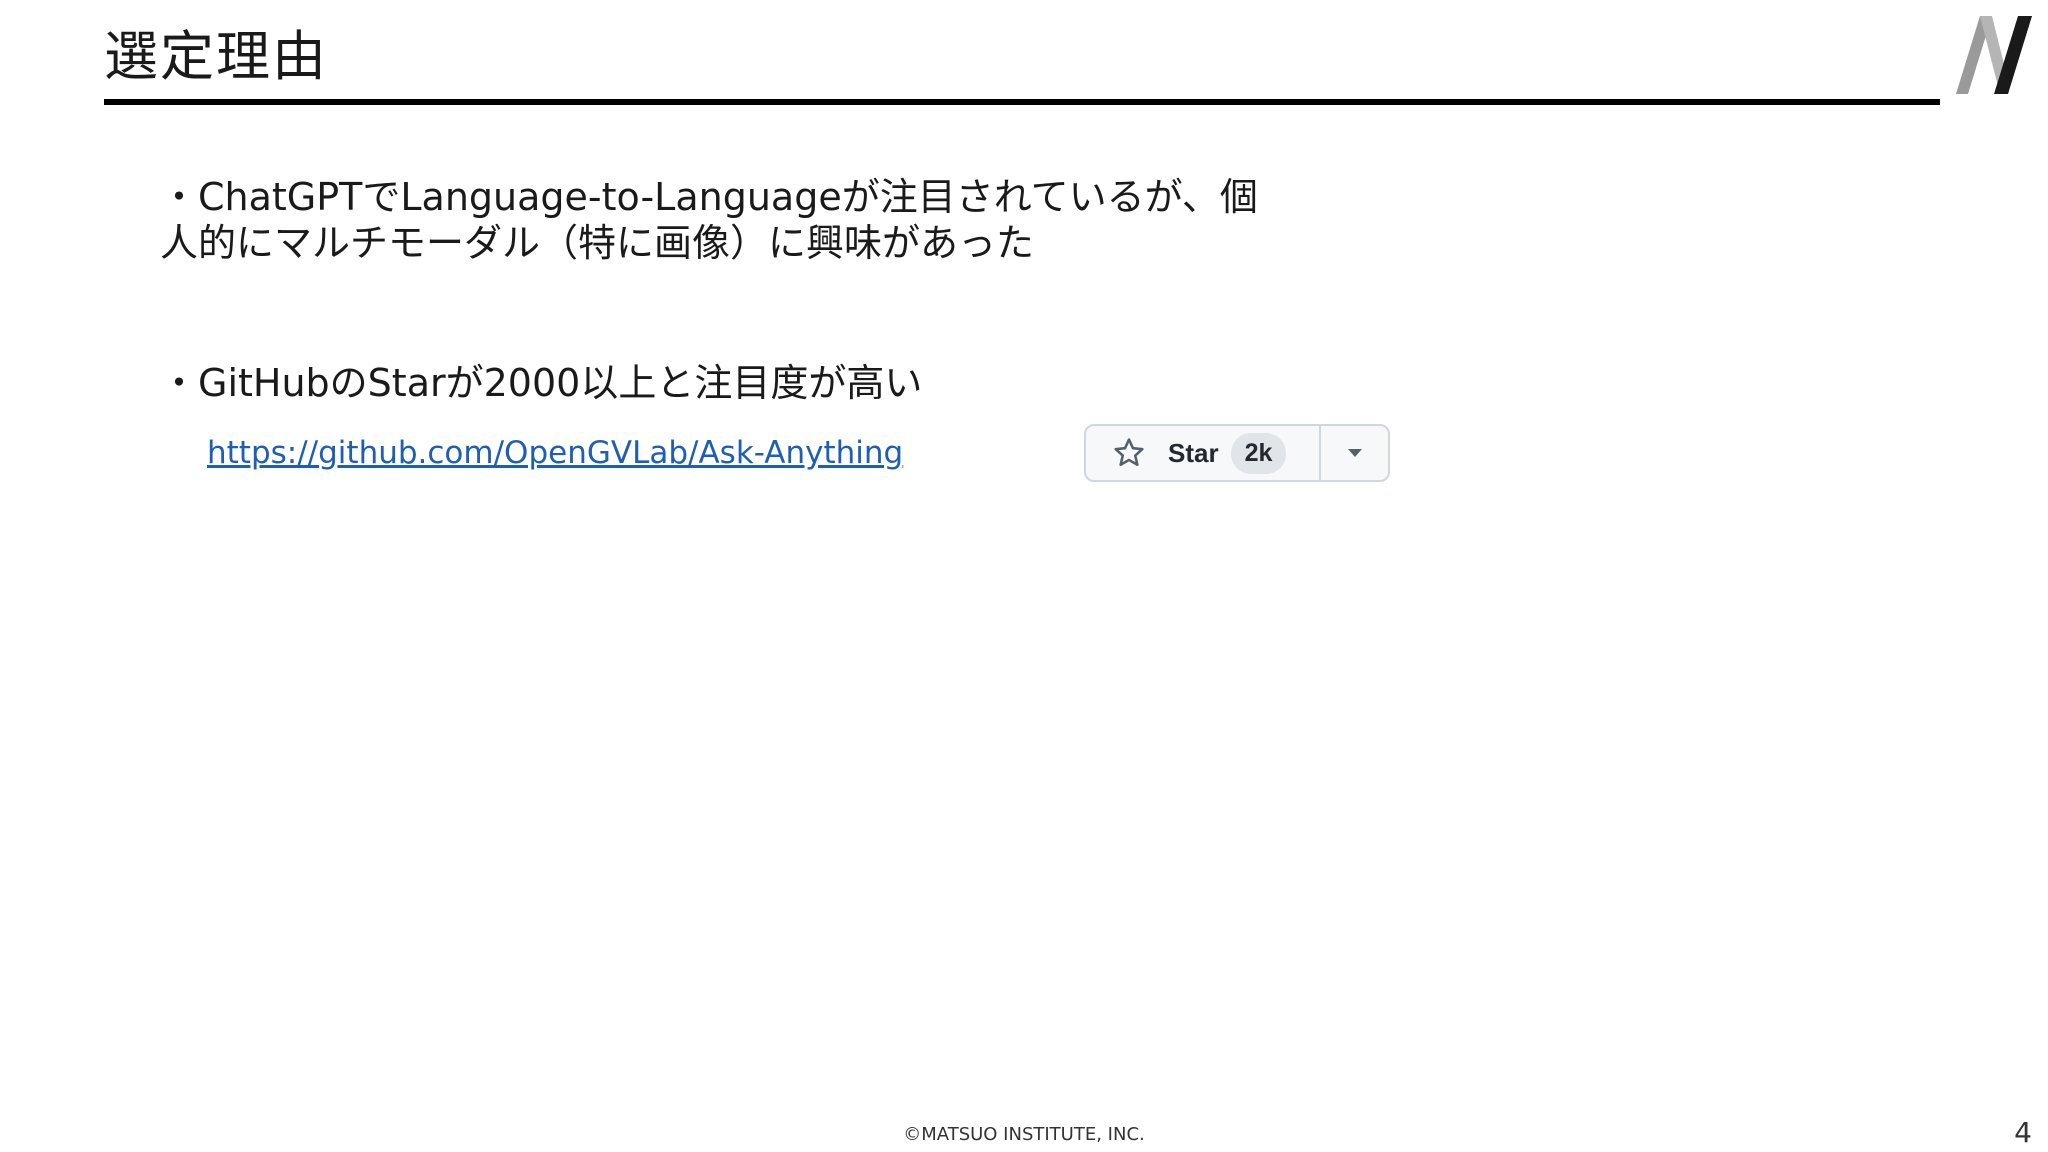  I want to click on star-label: Star, so click(1193, 452).